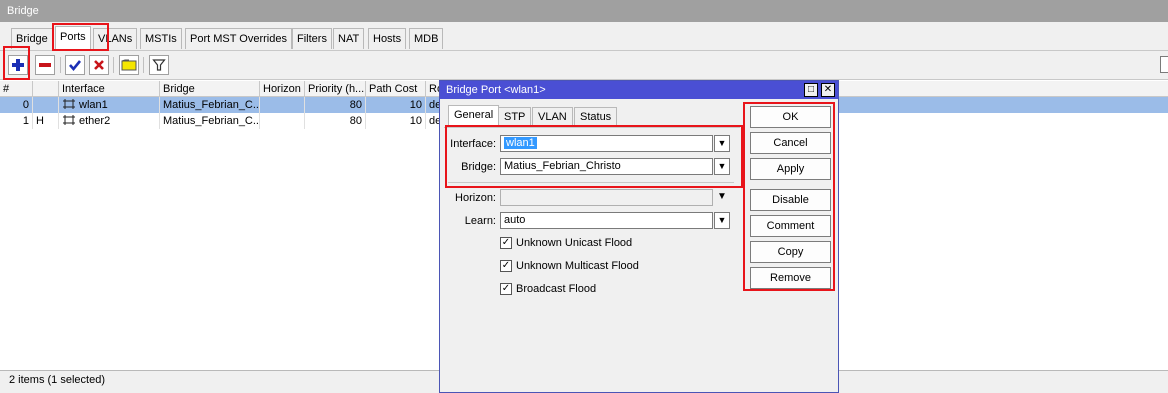 This screenshot has height=393, width=1168. What do you see at coordinates (722, 196) in the screenshot?
I see `horizon-dropdown-icon: ▼` at bounding box center [722, 196].